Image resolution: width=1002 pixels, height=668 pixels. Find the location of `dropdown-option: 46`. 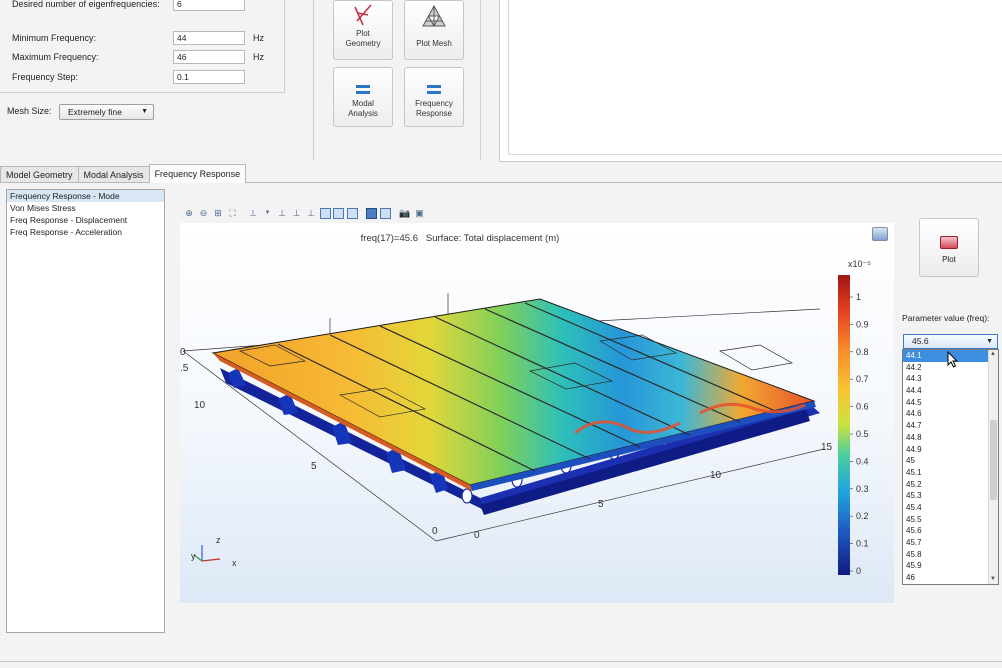

dropdown-option: 46 is located at coordinates (946, 578).